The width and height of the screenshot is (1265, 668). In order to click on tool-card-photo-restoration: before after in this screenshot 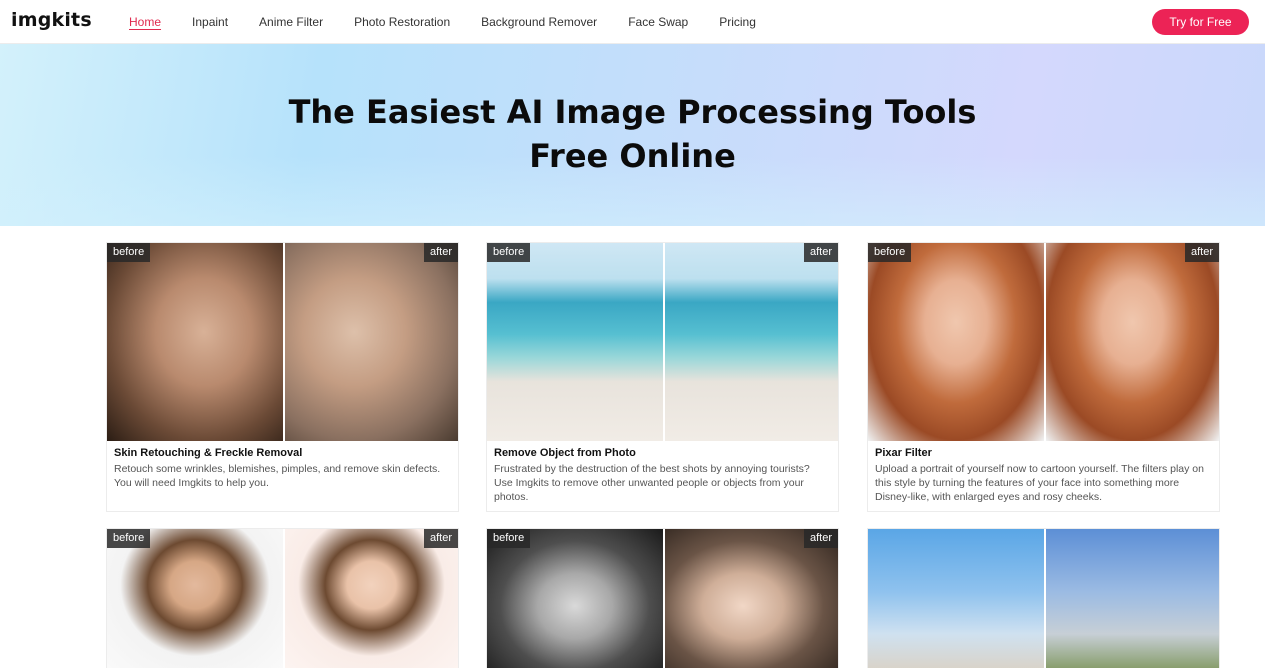, I will do `click(662, 598)`.